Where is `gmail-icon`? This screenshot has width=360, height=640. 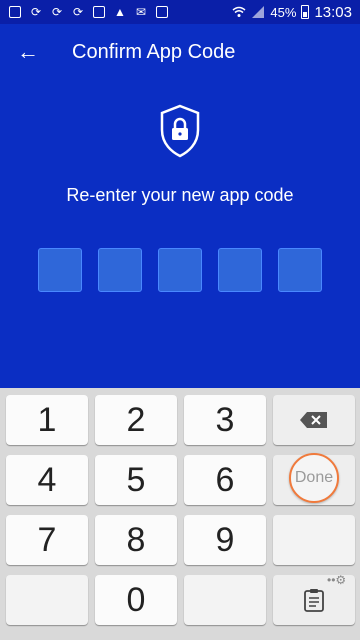
gmail-icon is located at coordinates (162, 12).